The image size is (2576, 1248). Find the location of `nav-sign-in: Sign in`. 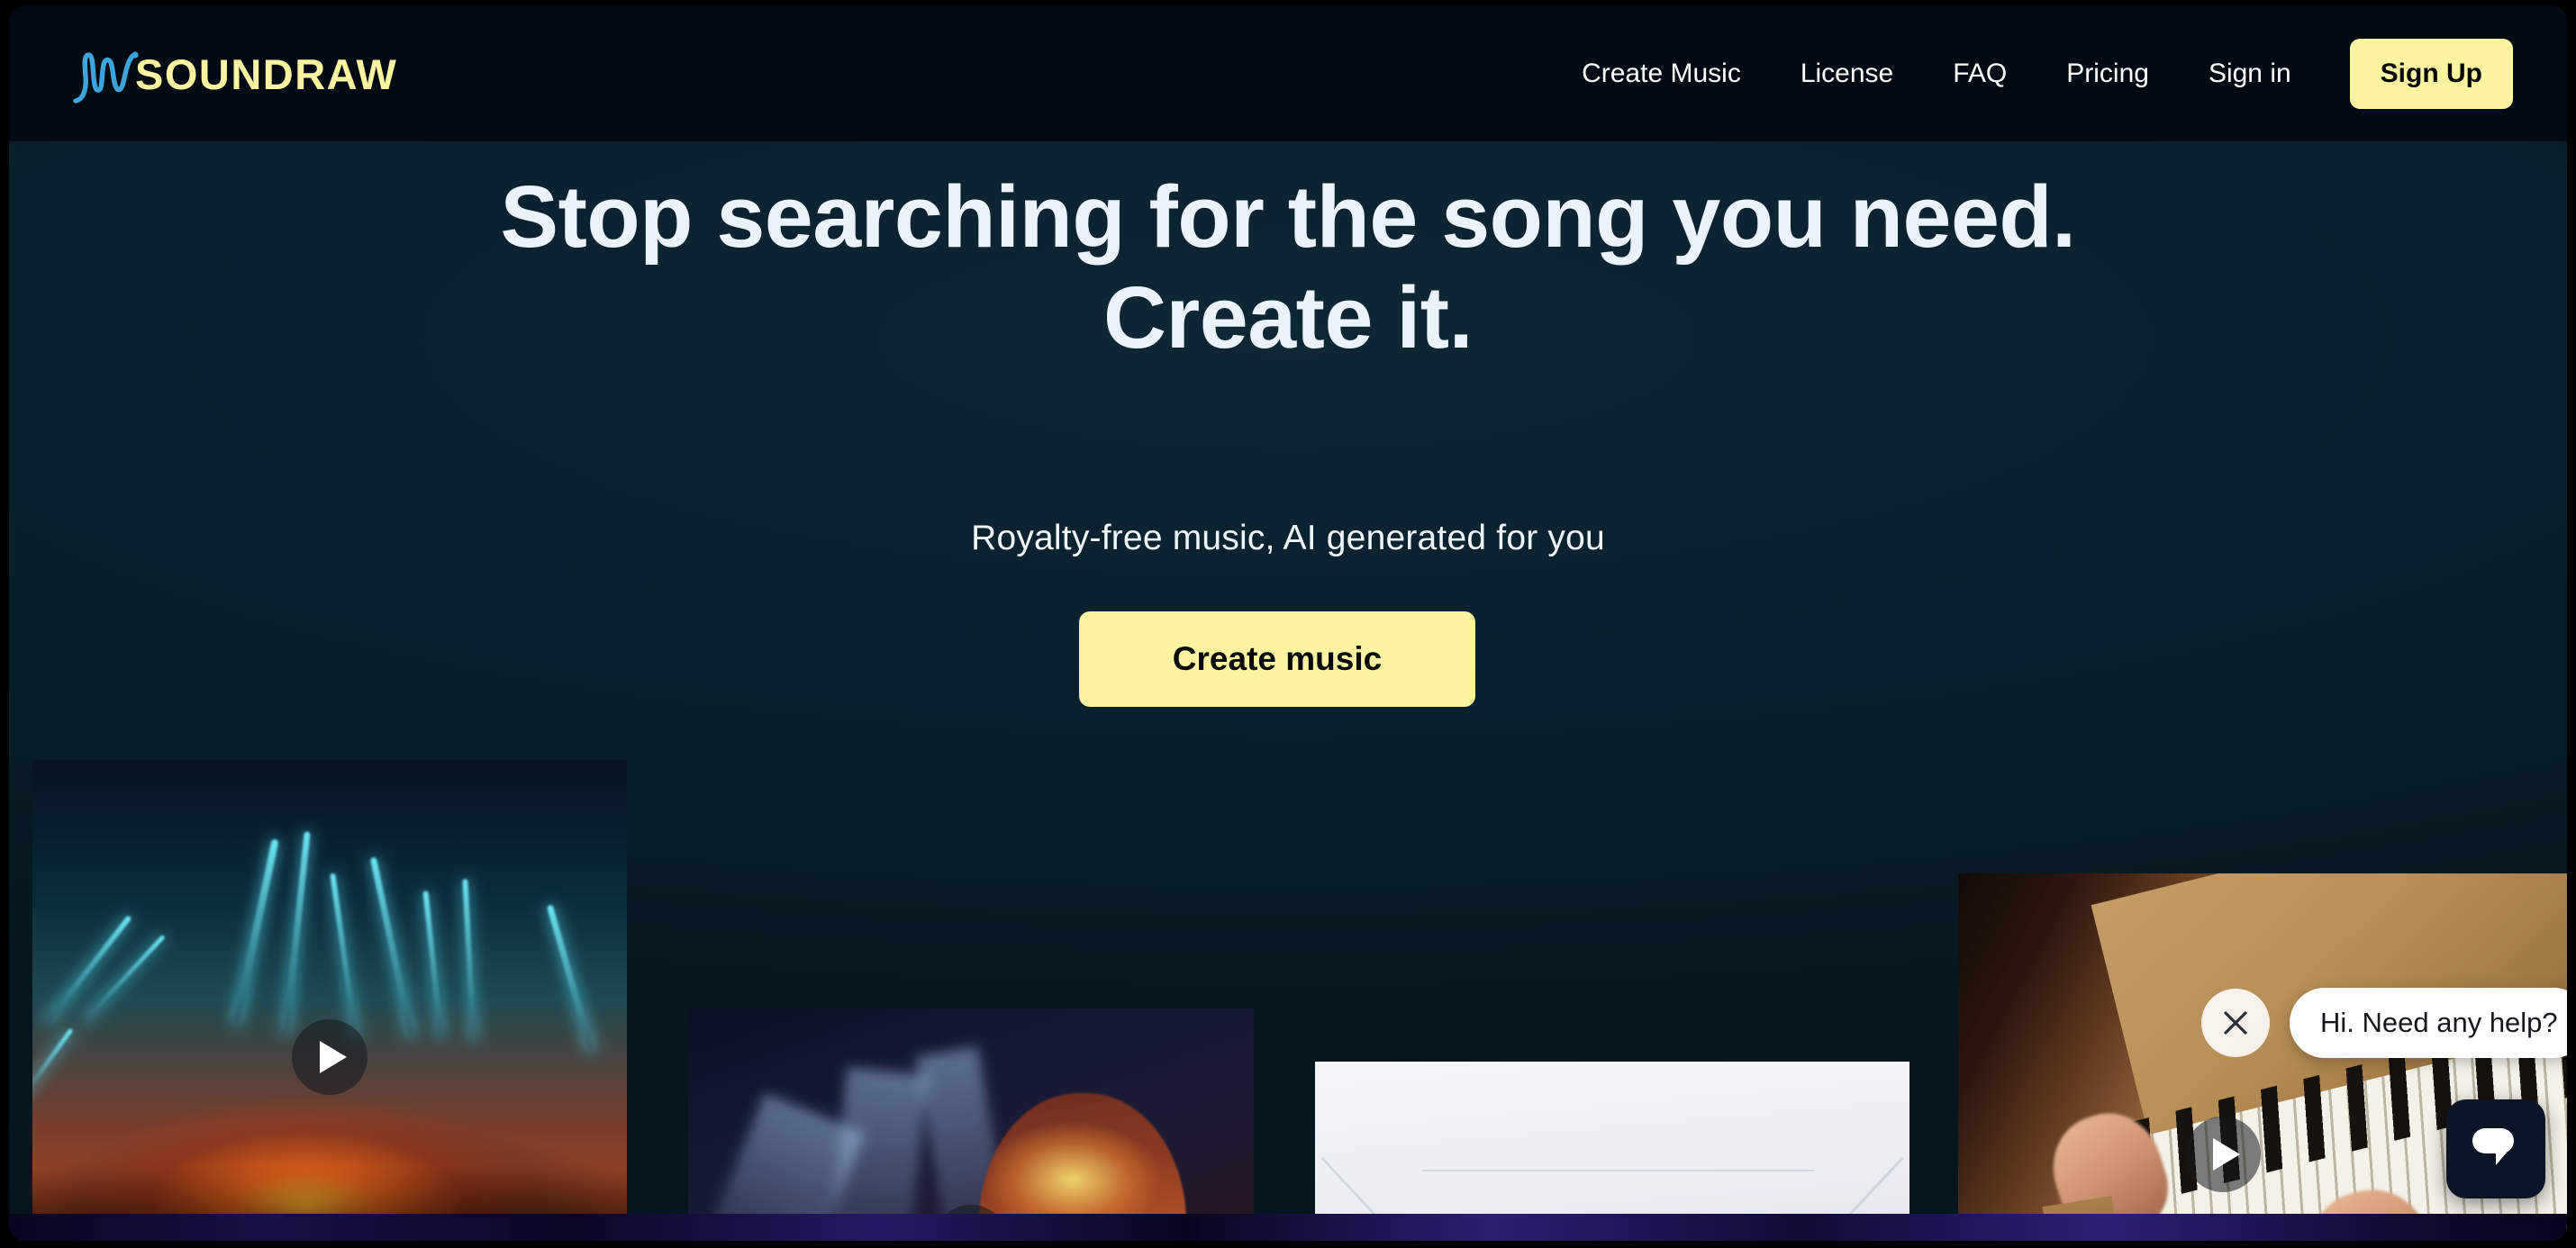

nav-sign-in: Sign in is located at coordinates (2250, 73).